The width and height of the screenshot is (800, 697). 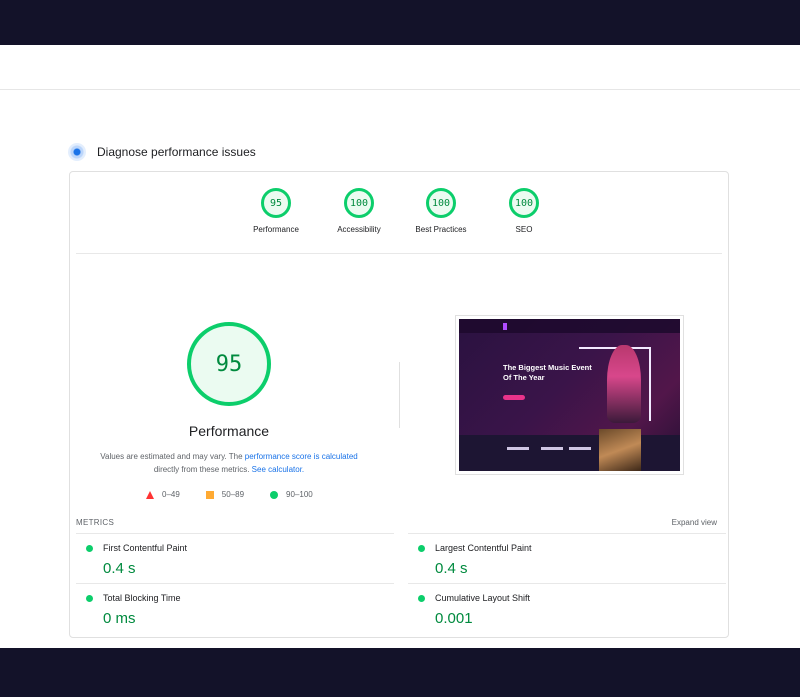 What do you see at coordinates (229, 431) in the screenshot?
I see `performance-title: Performance` at bounding box center [229, 431].